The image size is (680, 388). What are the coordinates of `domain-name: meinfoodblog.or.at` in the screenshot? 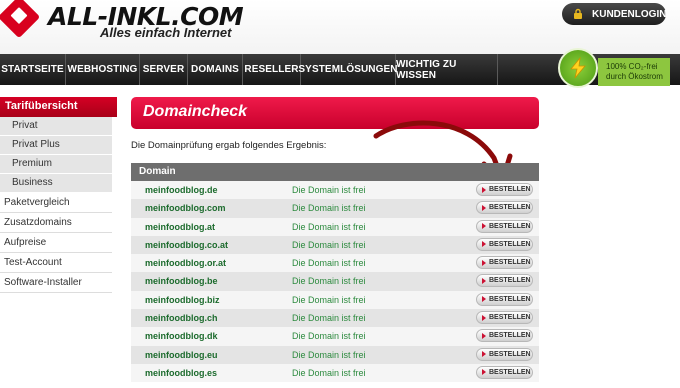 It's located at (185, 263).